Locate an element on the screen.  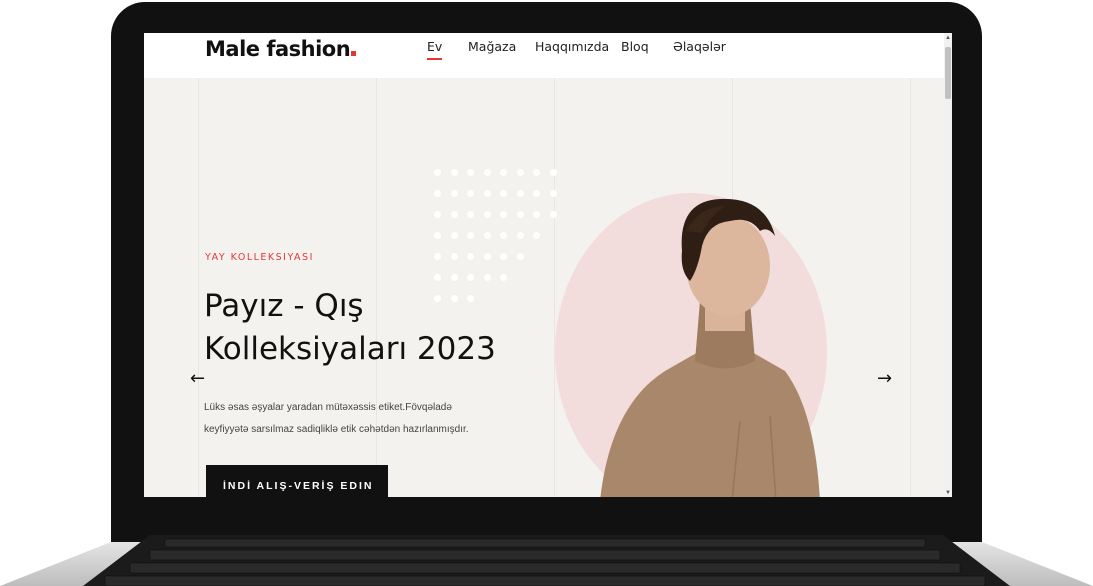
arrow-left-icon: ← is located at coordinates (197, 378).